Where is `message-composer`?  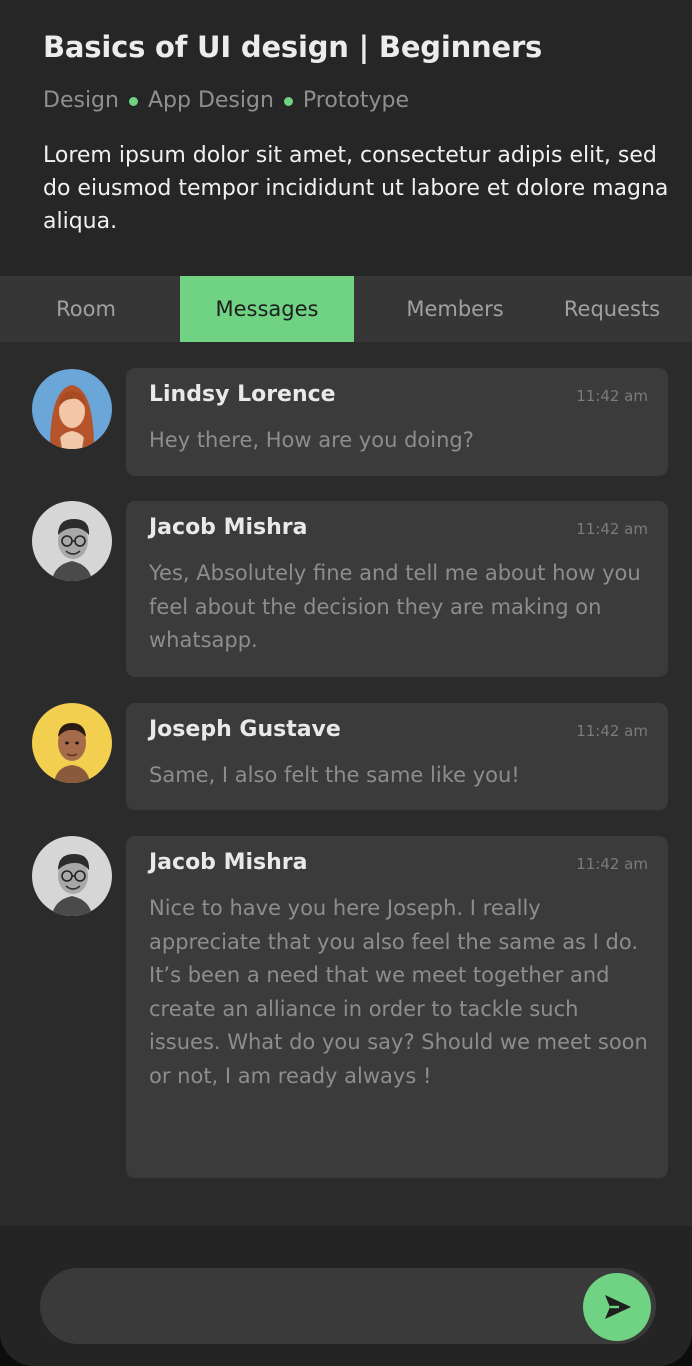
message-composer is located at coordinates (346, 1296).